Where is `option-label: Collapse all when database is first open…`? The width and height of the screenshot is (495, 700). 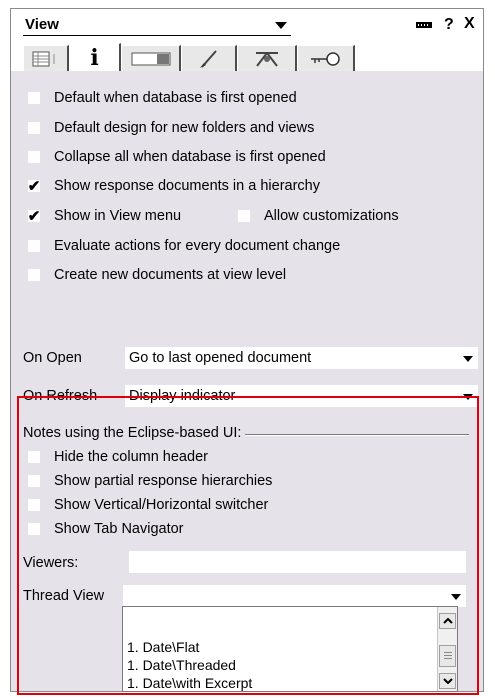
option-label: Collapse all when database is first open… is located at coordinates (190, 157).